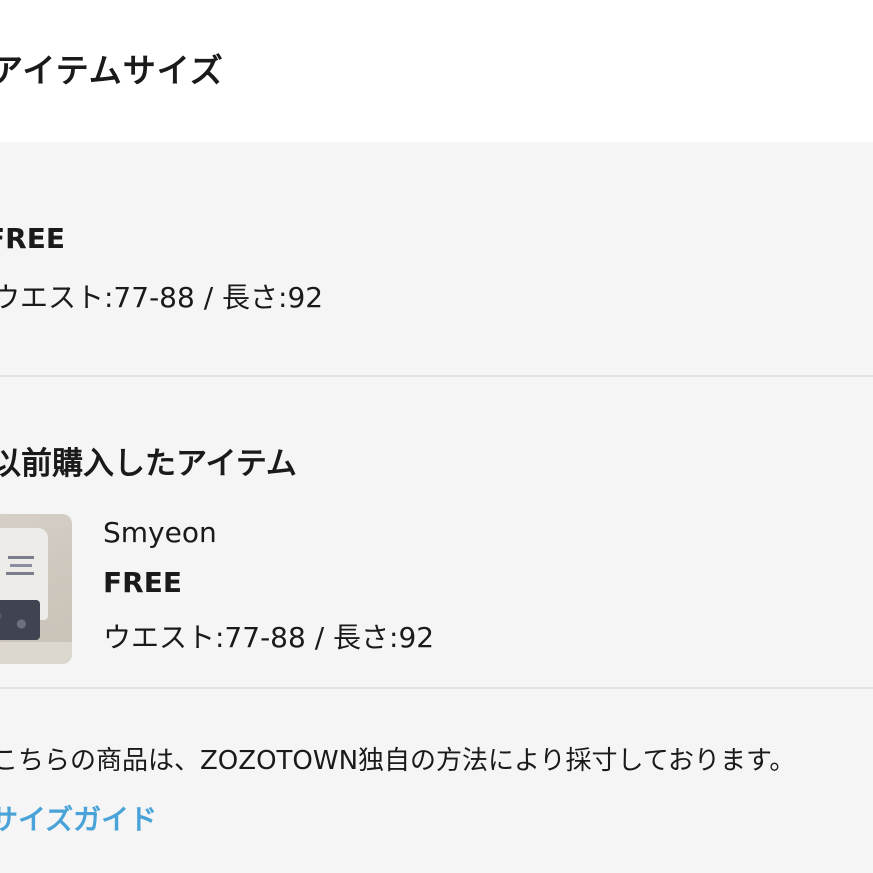  Describe the element at coordinates (112, 70) in the screenshot. I see `page-title: アイテムサイズ` at that location.